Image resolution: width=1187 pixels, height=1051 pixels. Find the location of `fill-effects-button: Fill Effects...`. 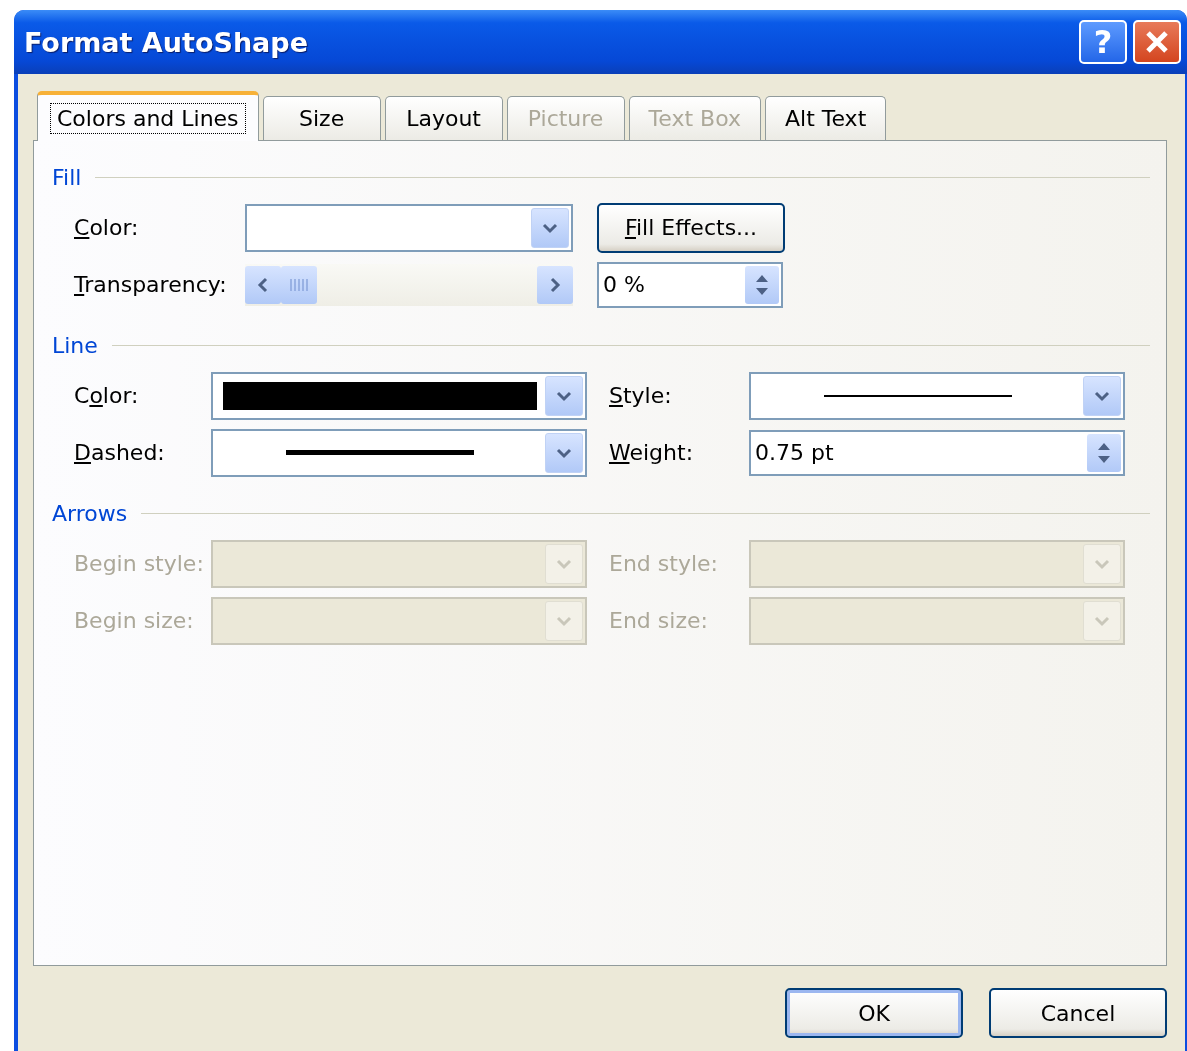

fill-effects-button: Fill Effects... is located at coordinates (691, 227).